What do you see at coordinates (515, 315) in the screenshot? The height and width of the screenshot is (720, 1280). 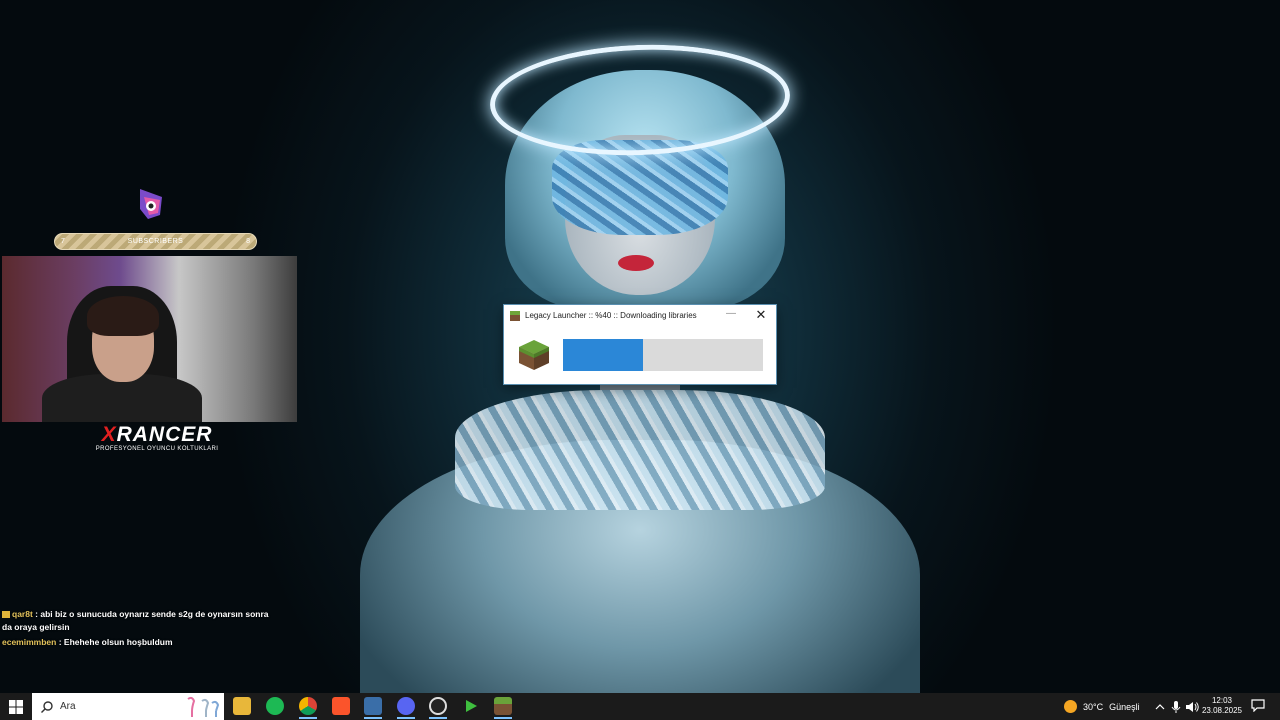 I see `minecraft-block-icon` at bounding box center [515, 315].